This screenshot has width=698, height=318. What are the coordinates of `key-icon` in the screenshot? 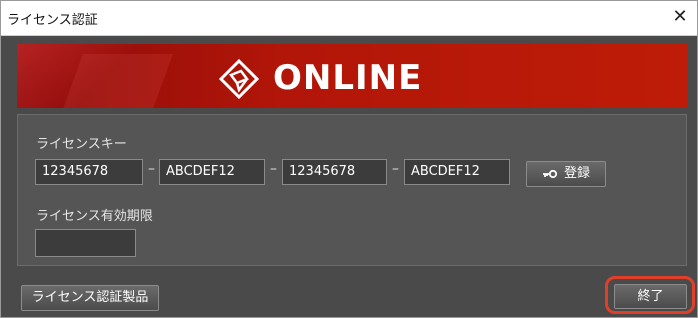 It's located at (550, 173).